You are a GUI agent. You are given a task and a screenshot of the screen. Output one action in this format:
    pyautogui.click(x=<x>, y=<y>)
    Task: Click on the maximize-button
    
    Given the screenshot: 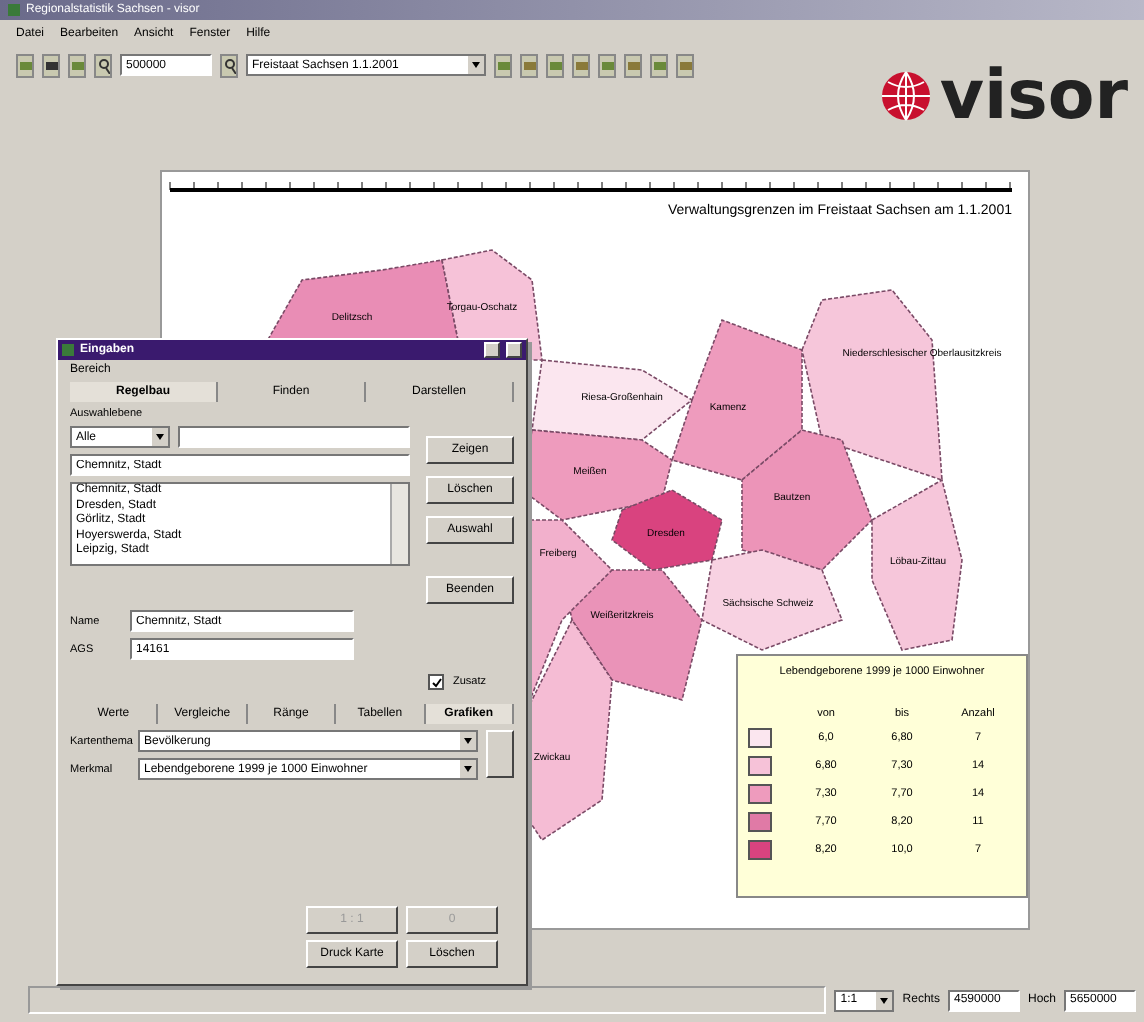 What is the action you would take?
    pyautogui.click(x=492, y=350)
    